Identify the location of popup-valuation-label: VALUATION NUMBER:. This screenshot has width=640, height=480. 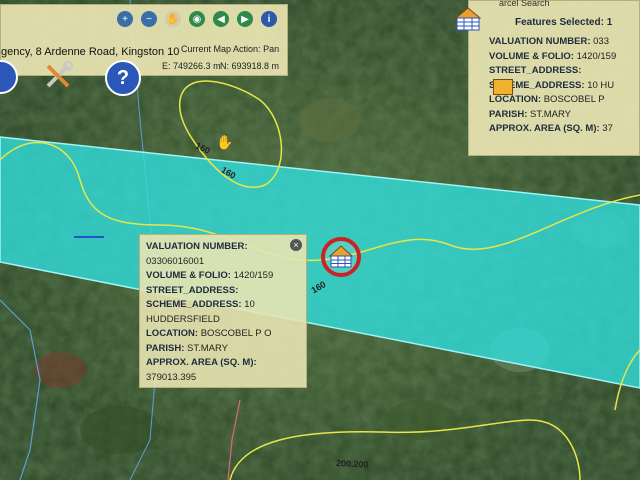
(197, 246).